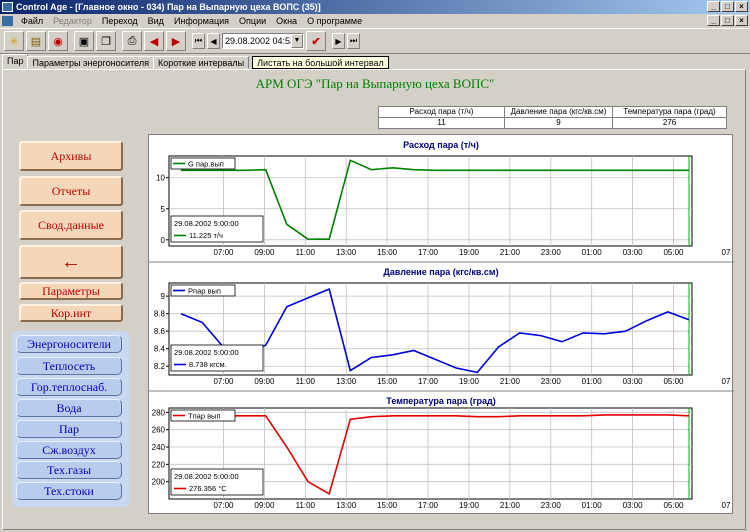  I want to click on printer-icon: ⎙, so click(132, 41).